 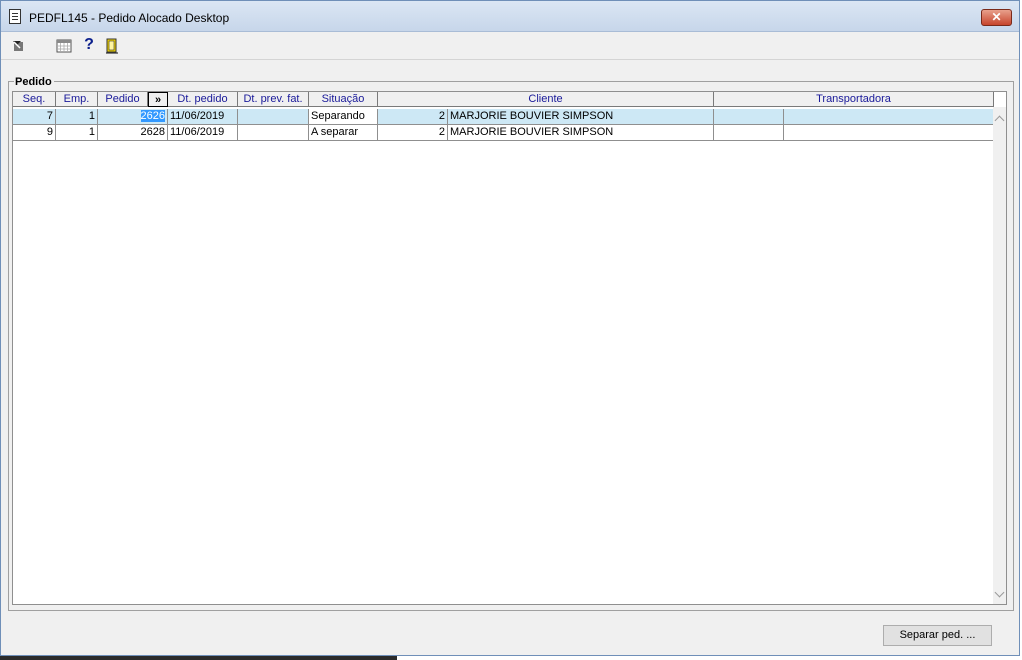 I want to click on pedido-group-label: Pedido, so click(x=34, y=82).